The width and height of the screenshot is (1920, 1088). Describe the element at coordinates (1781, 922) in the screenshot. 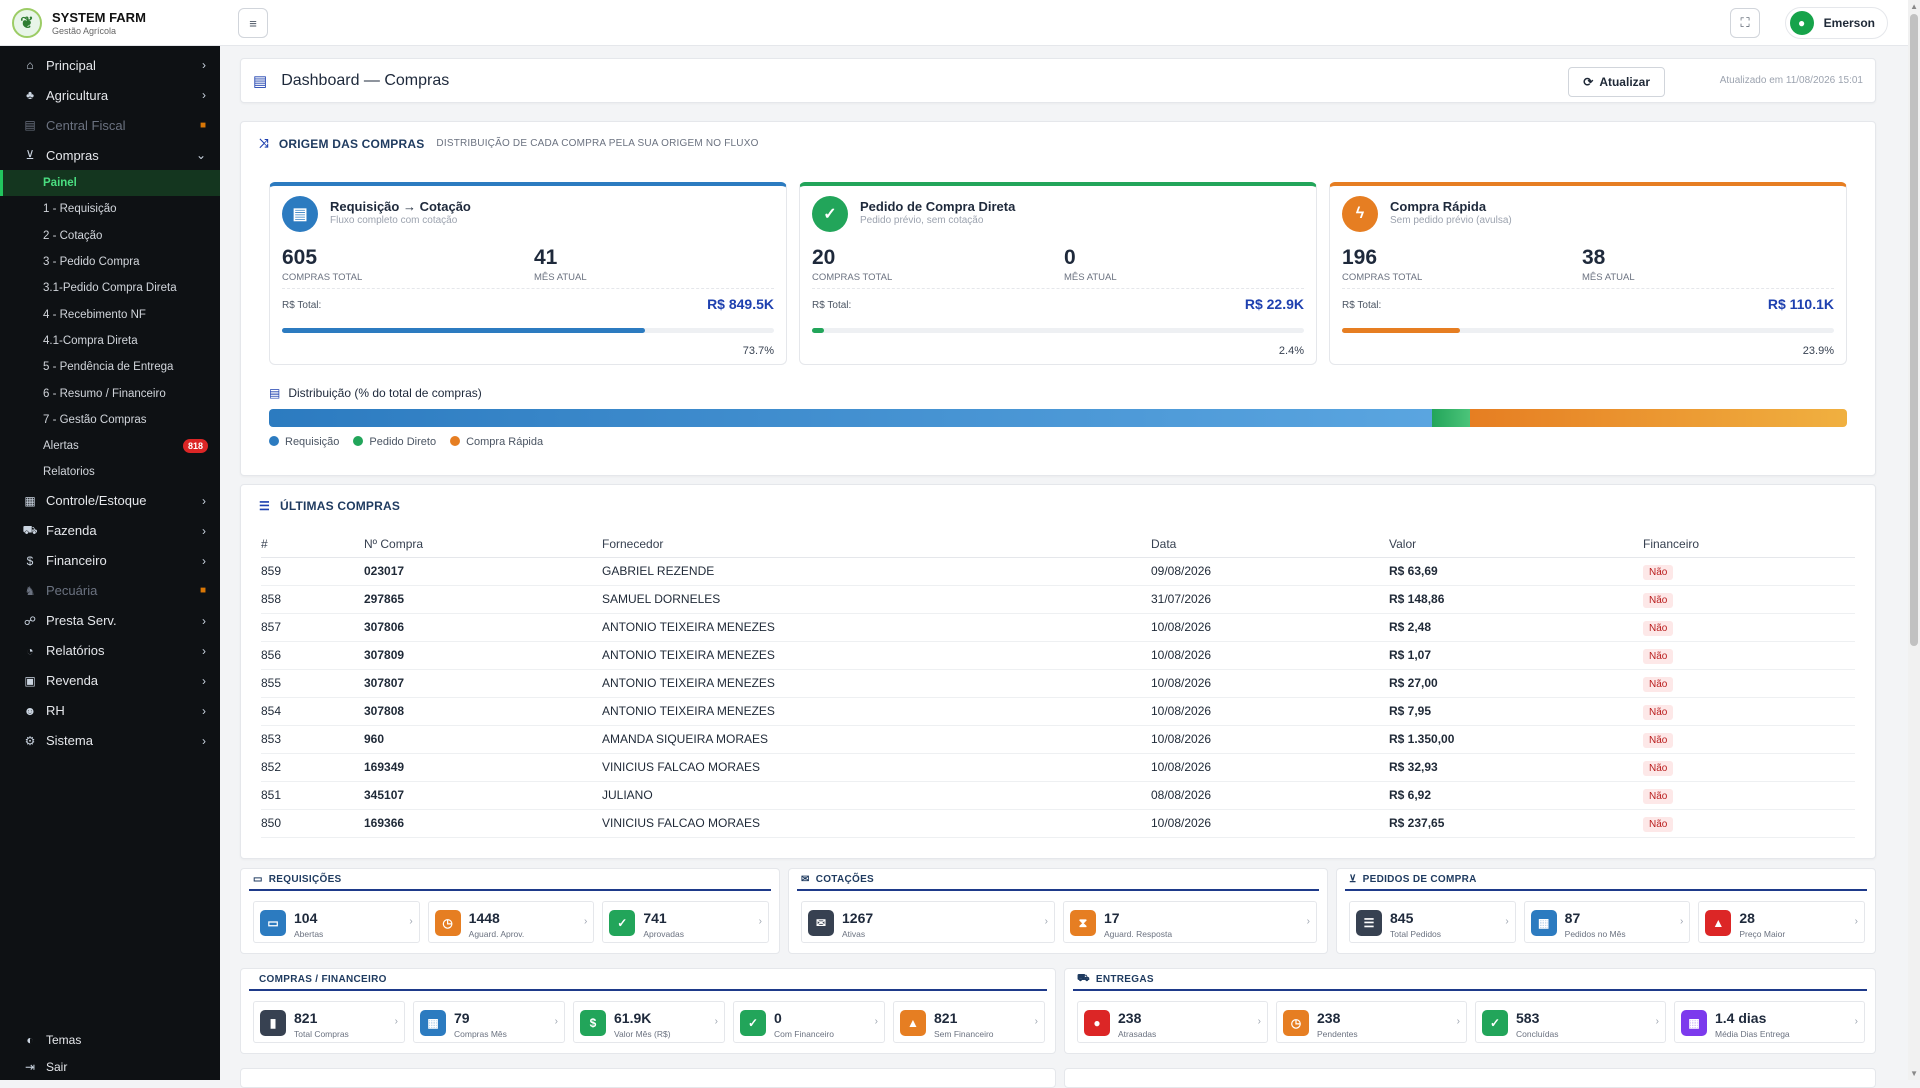

I see `kpi-card: ▲ 28 Preço Maior ›` at that location.